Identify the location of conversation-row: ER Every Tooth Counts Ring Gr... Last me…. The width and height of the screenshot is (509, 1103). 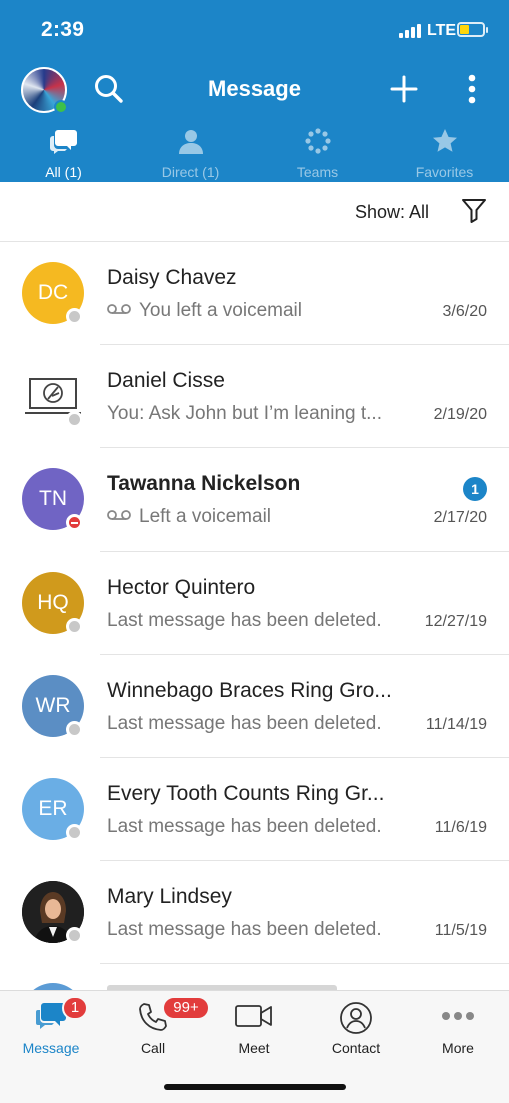
(254, 809).